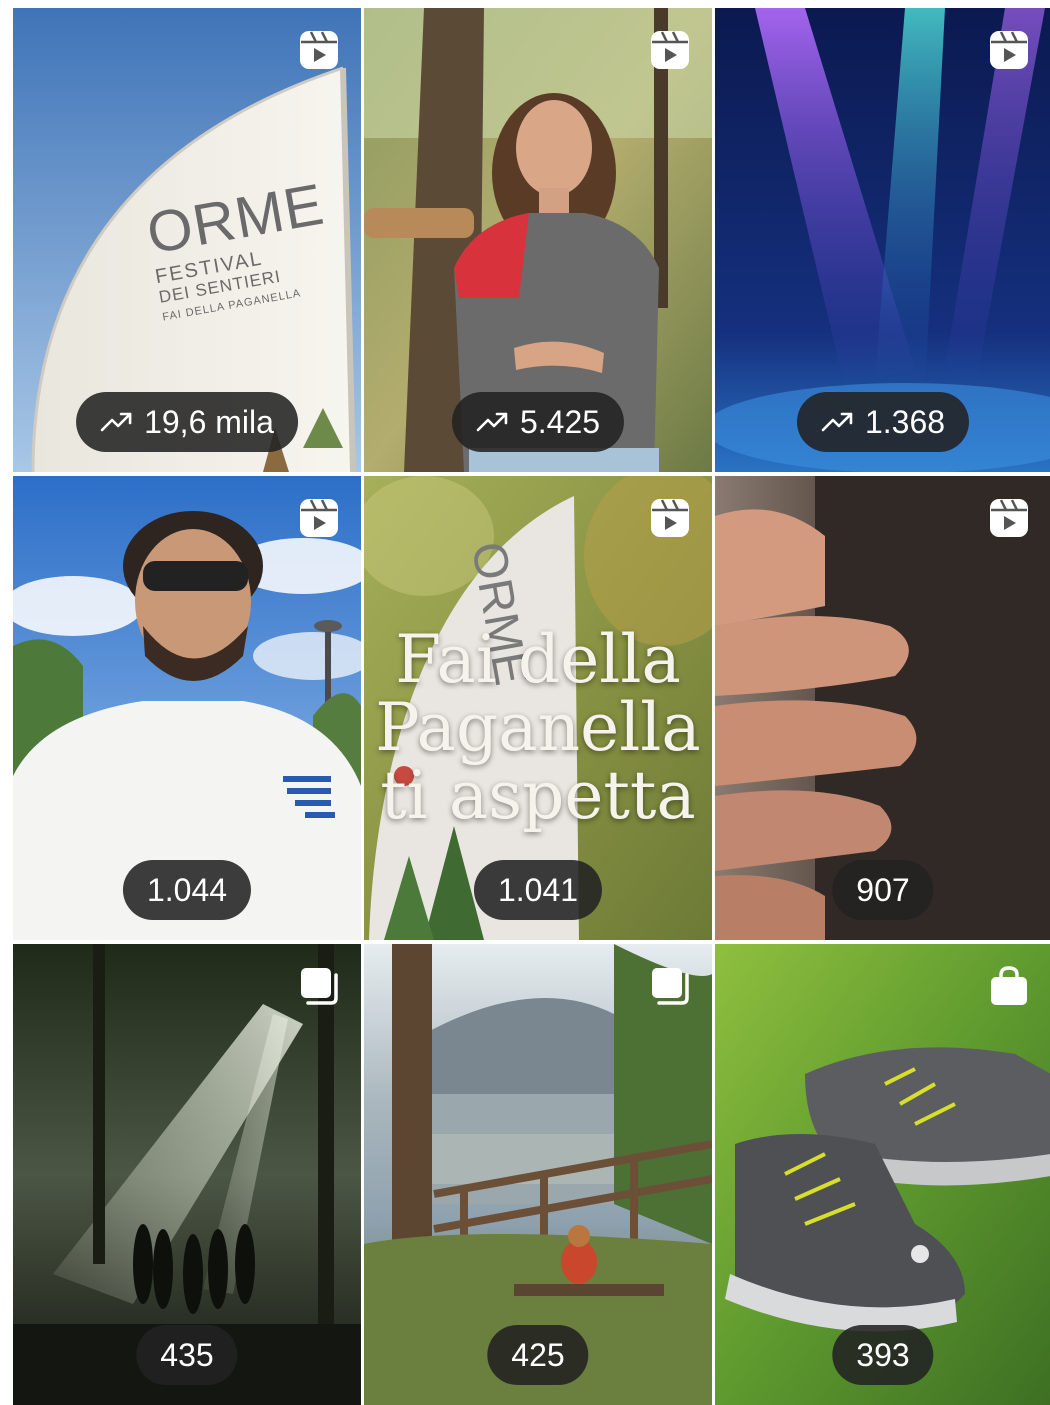 The height and width of the screenshot is (1405, 1050). I want to click on view-count-badge: 1.041, so click(538, 890).